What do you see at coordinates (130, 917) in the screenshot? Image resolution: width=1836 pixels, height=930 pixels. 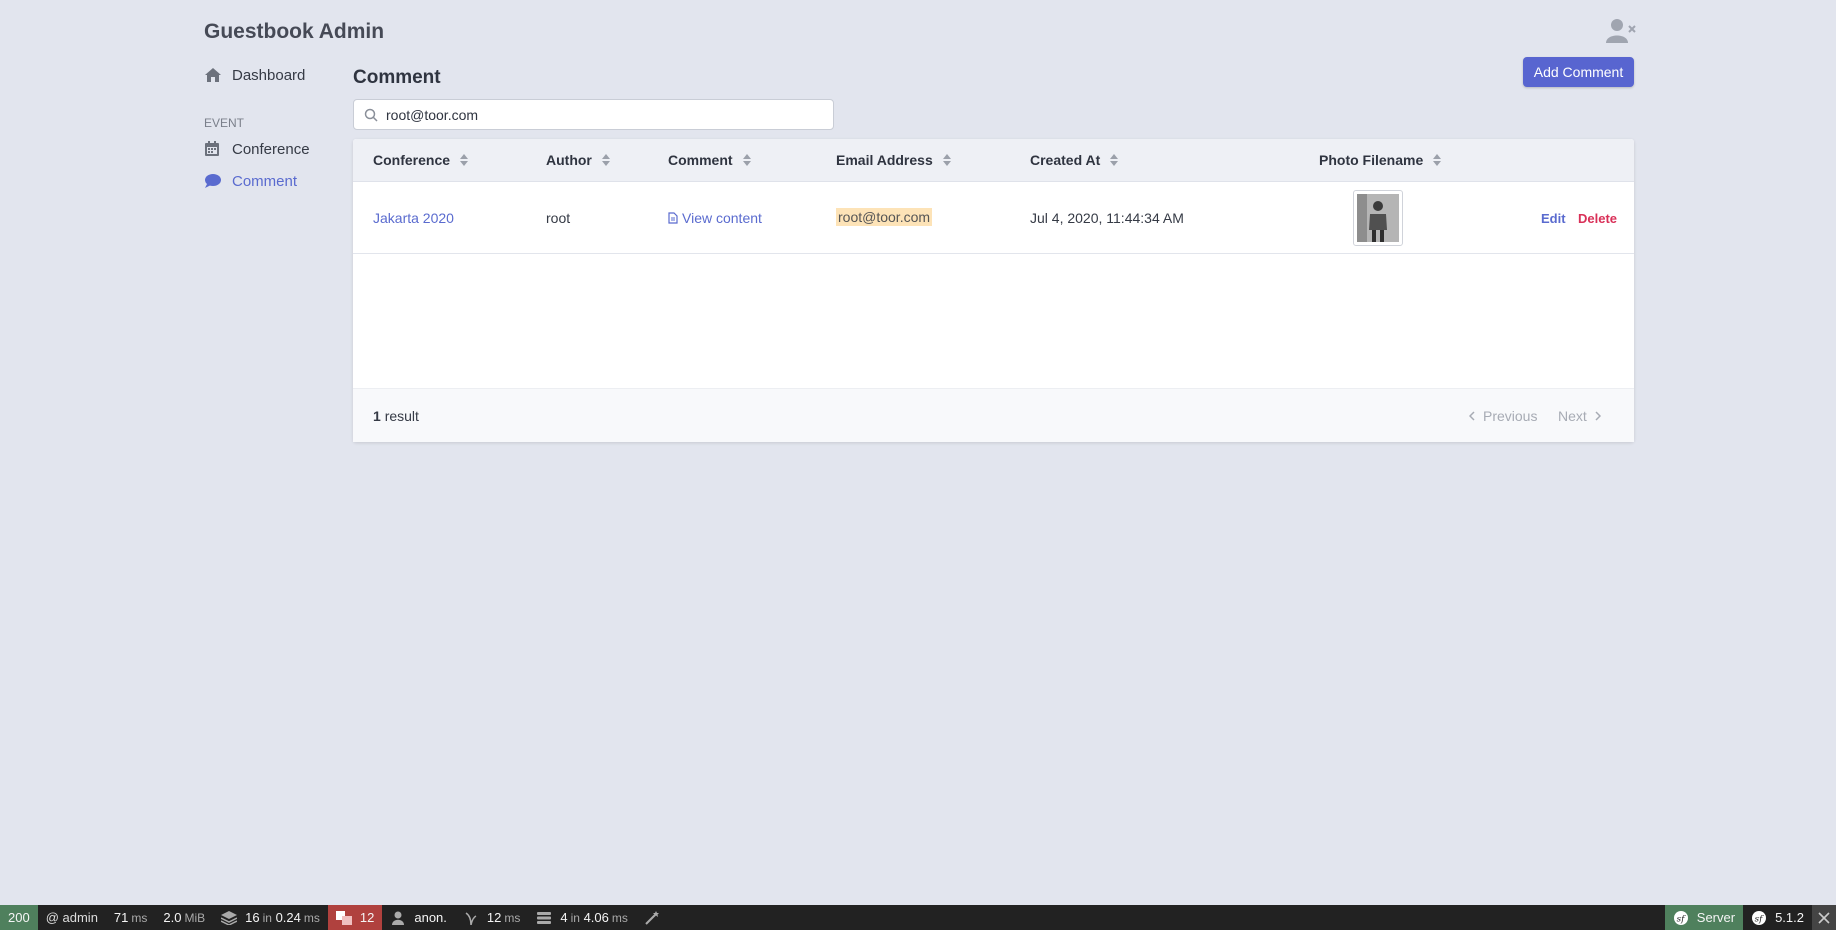 I see `request-time: 71 ms` at bounding box center [130, 917].